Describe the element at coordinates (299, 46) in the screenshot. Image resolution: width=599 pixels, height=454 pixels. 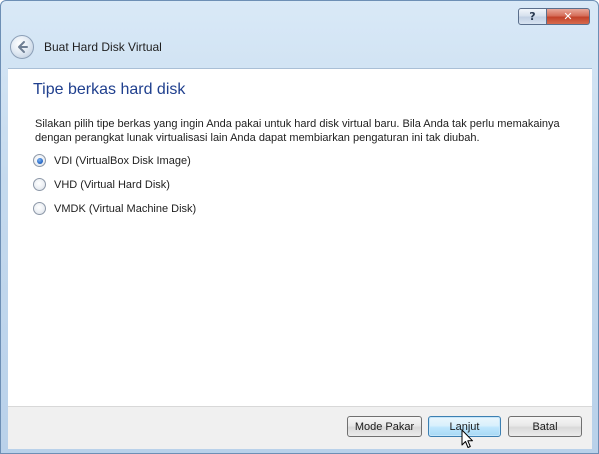
I see `wizard-header: Buat Hard Disk Virtual` at that location.